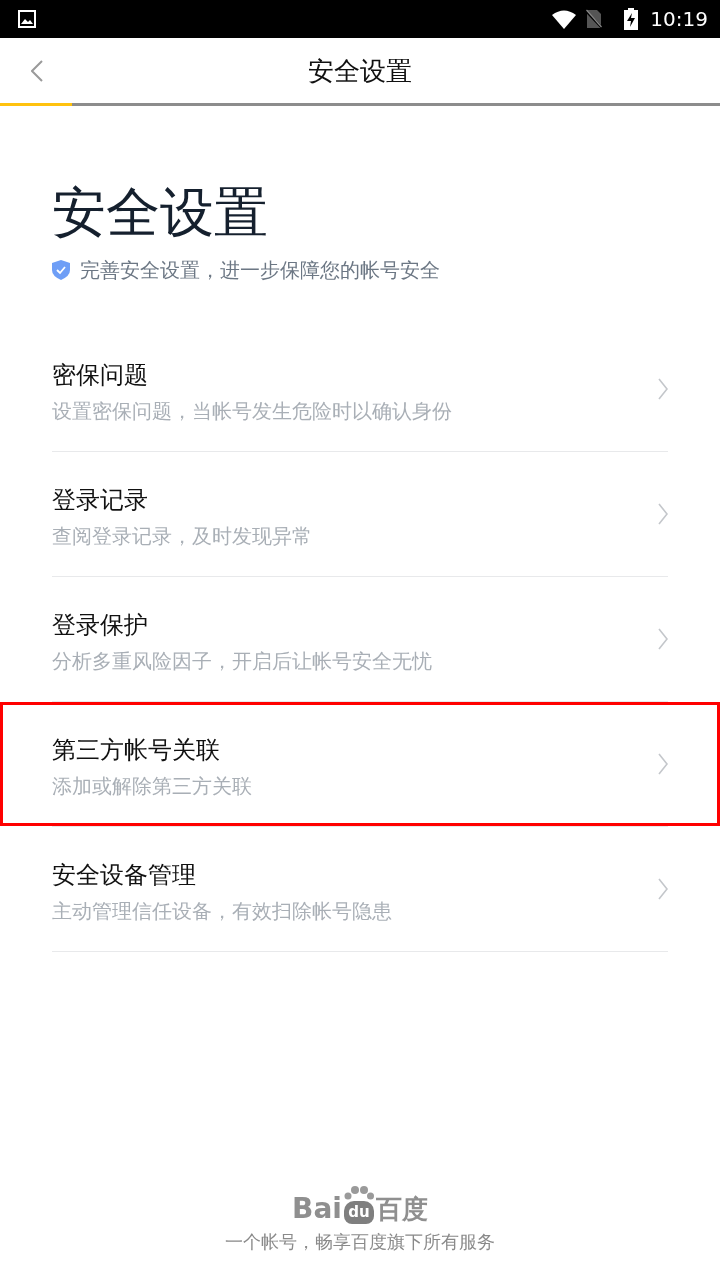 Image resolution: width=720 pixels, height=1280 pixels. What do you see at coordinates (100, 625) in the screenshot?
I see `item-title: 登录保护` at bounding box center [100, 625].